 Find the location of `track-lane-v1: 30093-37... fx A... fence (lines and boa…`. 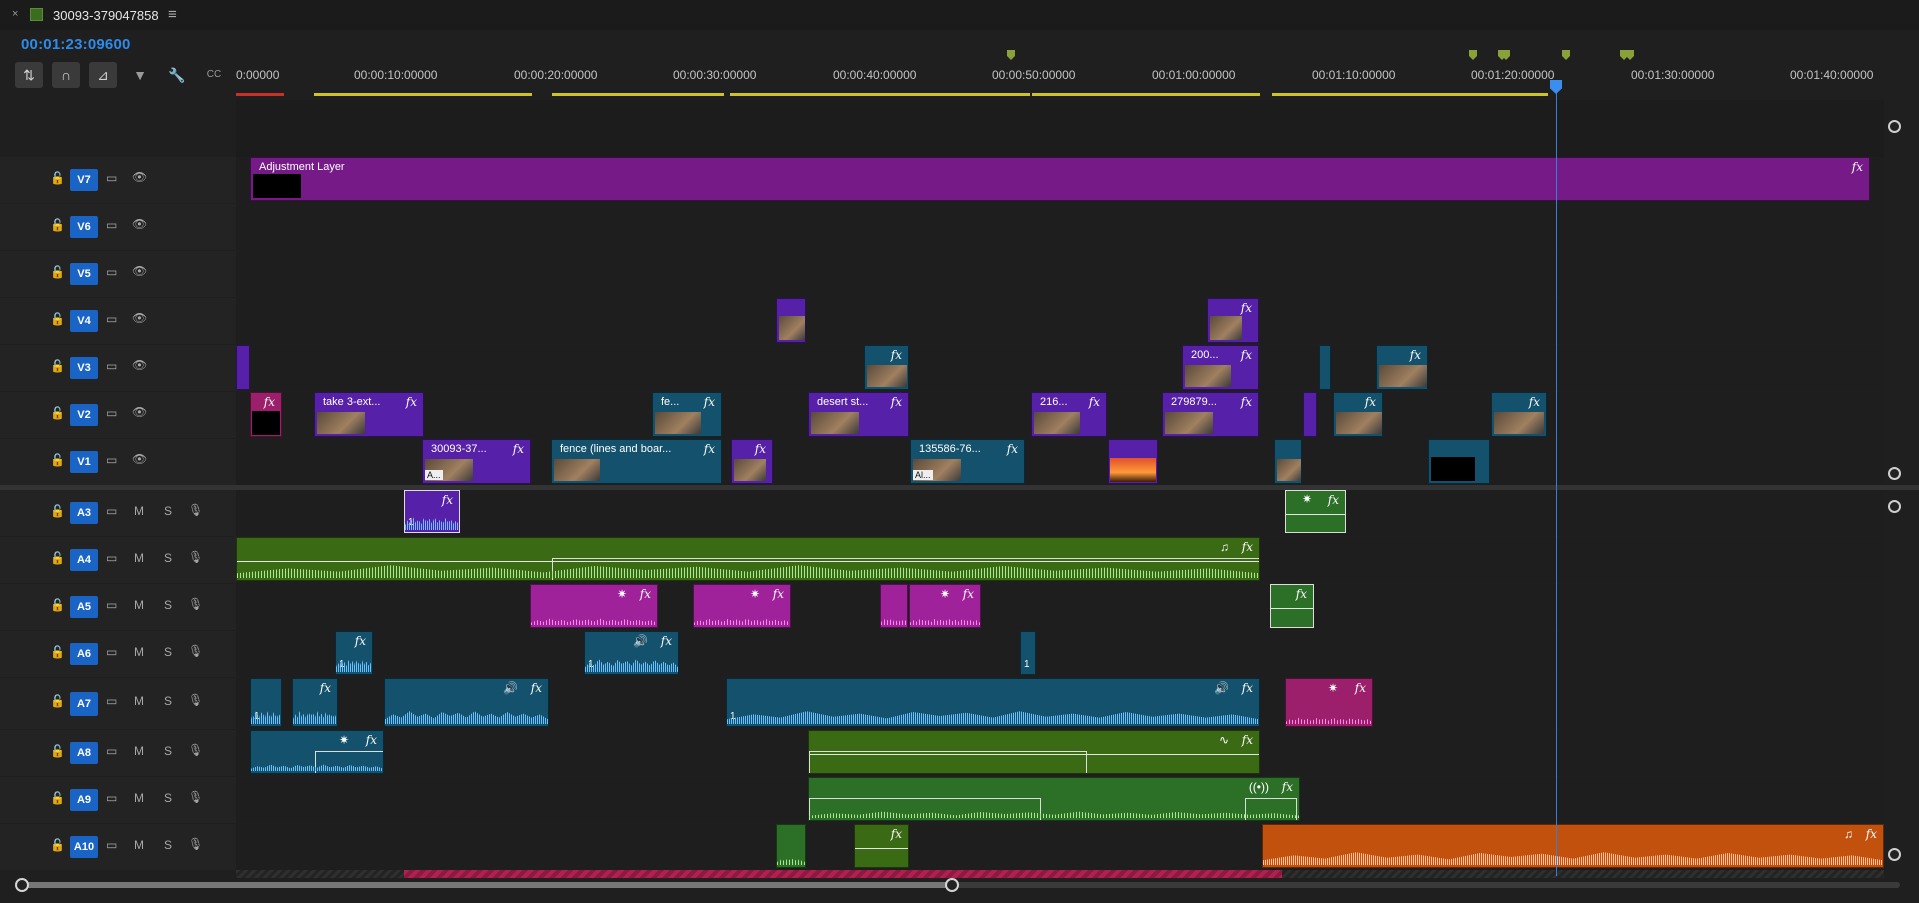

track-lane-v1: 30093-37... fx A... fence (lines and boa… is located at coordinates (1060, 462).